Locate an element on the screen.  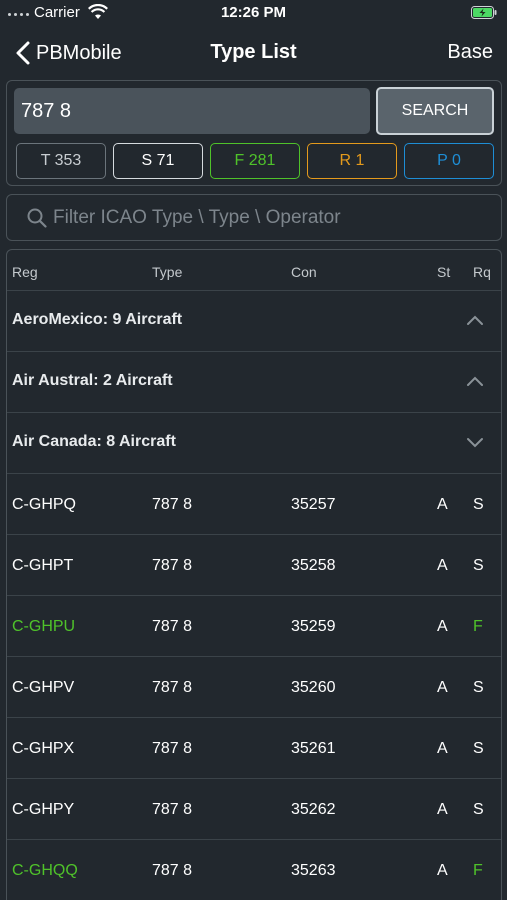
header-st: St is located at coordinates (444, 272).